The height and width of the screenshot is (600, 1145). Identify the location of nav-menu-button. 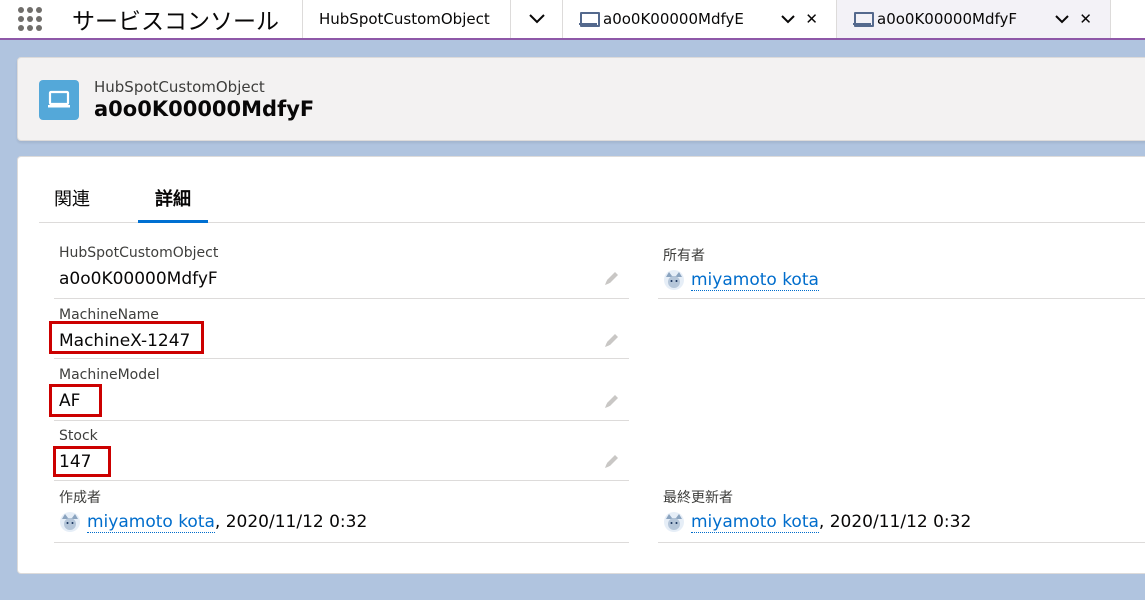
(537, 19).